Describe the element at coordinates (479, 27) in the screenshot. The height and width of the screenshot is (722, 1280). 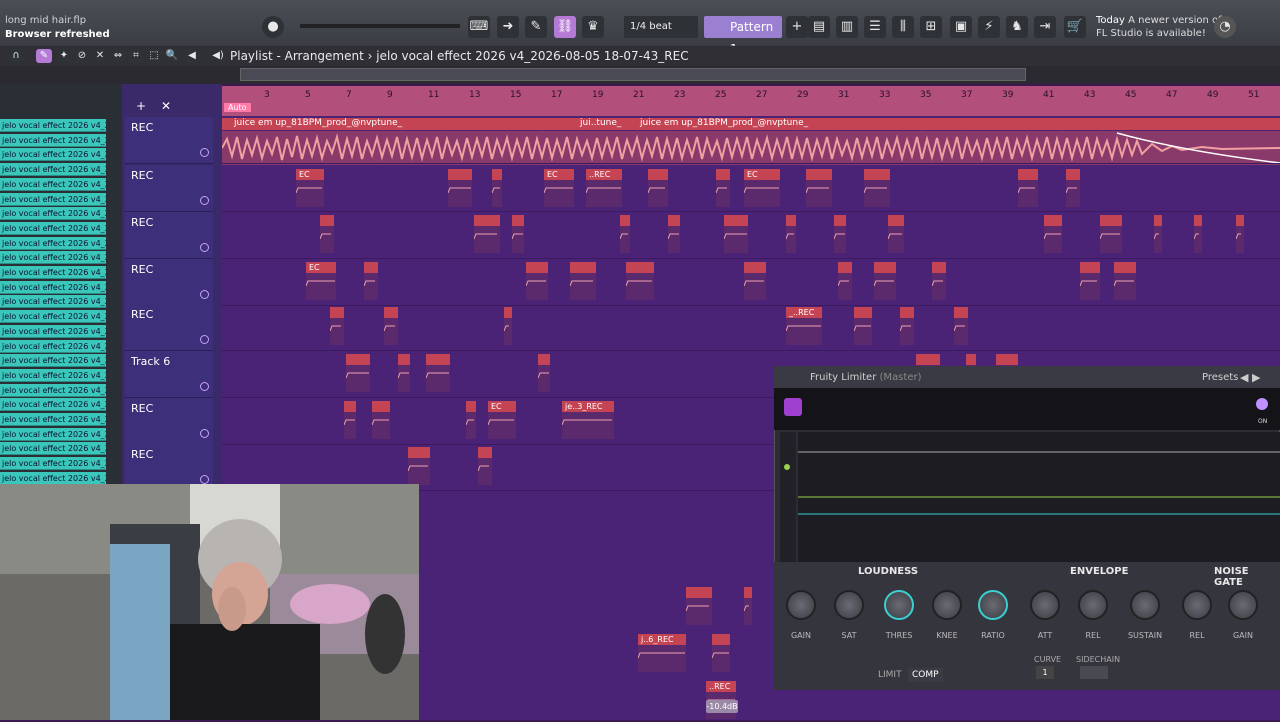
I see `typing-keyboard-icon: ⌨` at that location.